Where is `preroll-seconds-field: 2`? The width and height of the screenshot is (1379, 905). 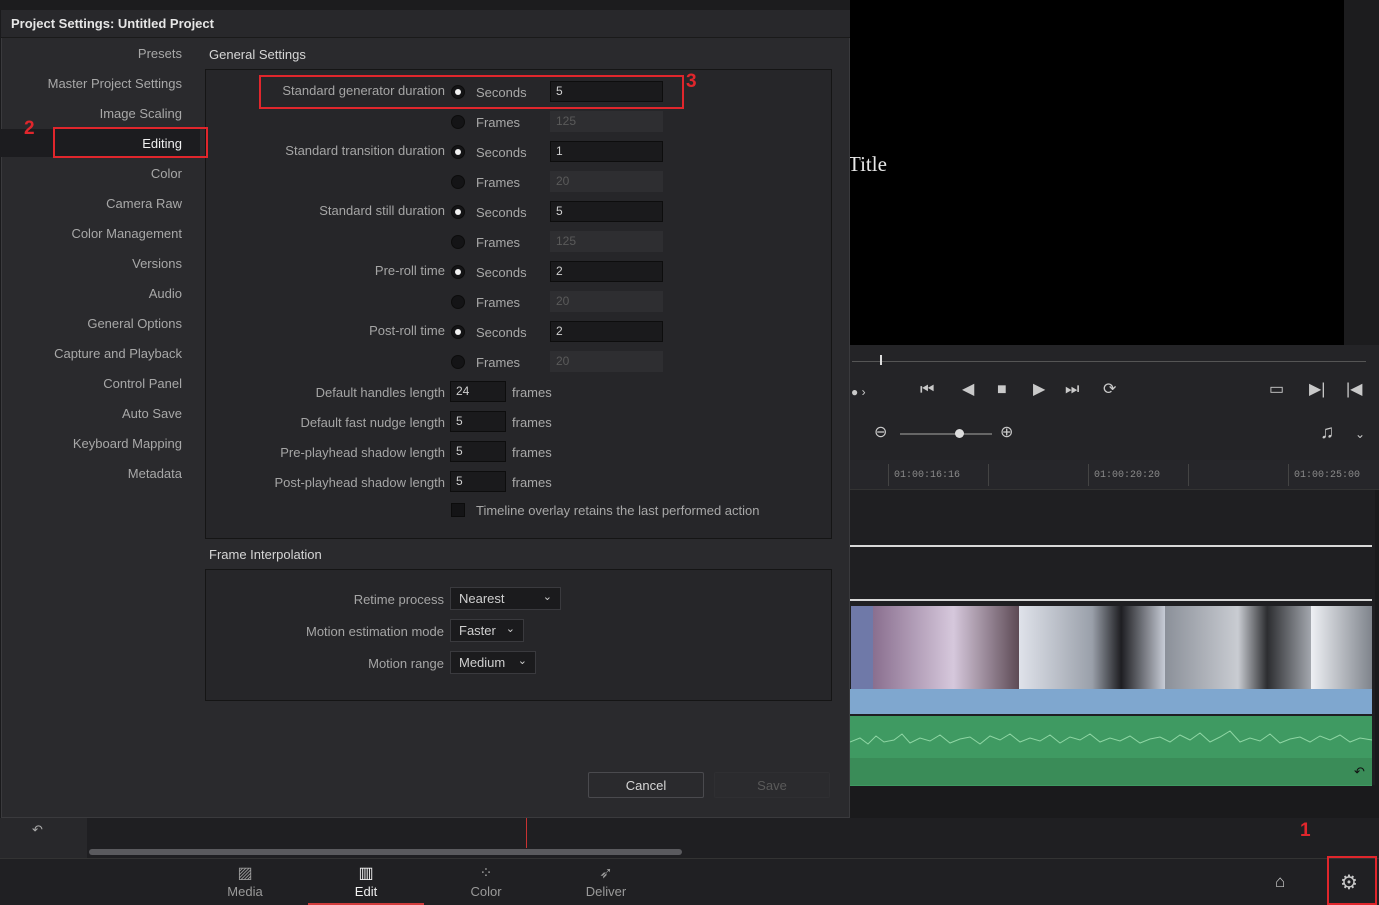 preroll-seconds-field: 2 is located at coordinates (606, 271).